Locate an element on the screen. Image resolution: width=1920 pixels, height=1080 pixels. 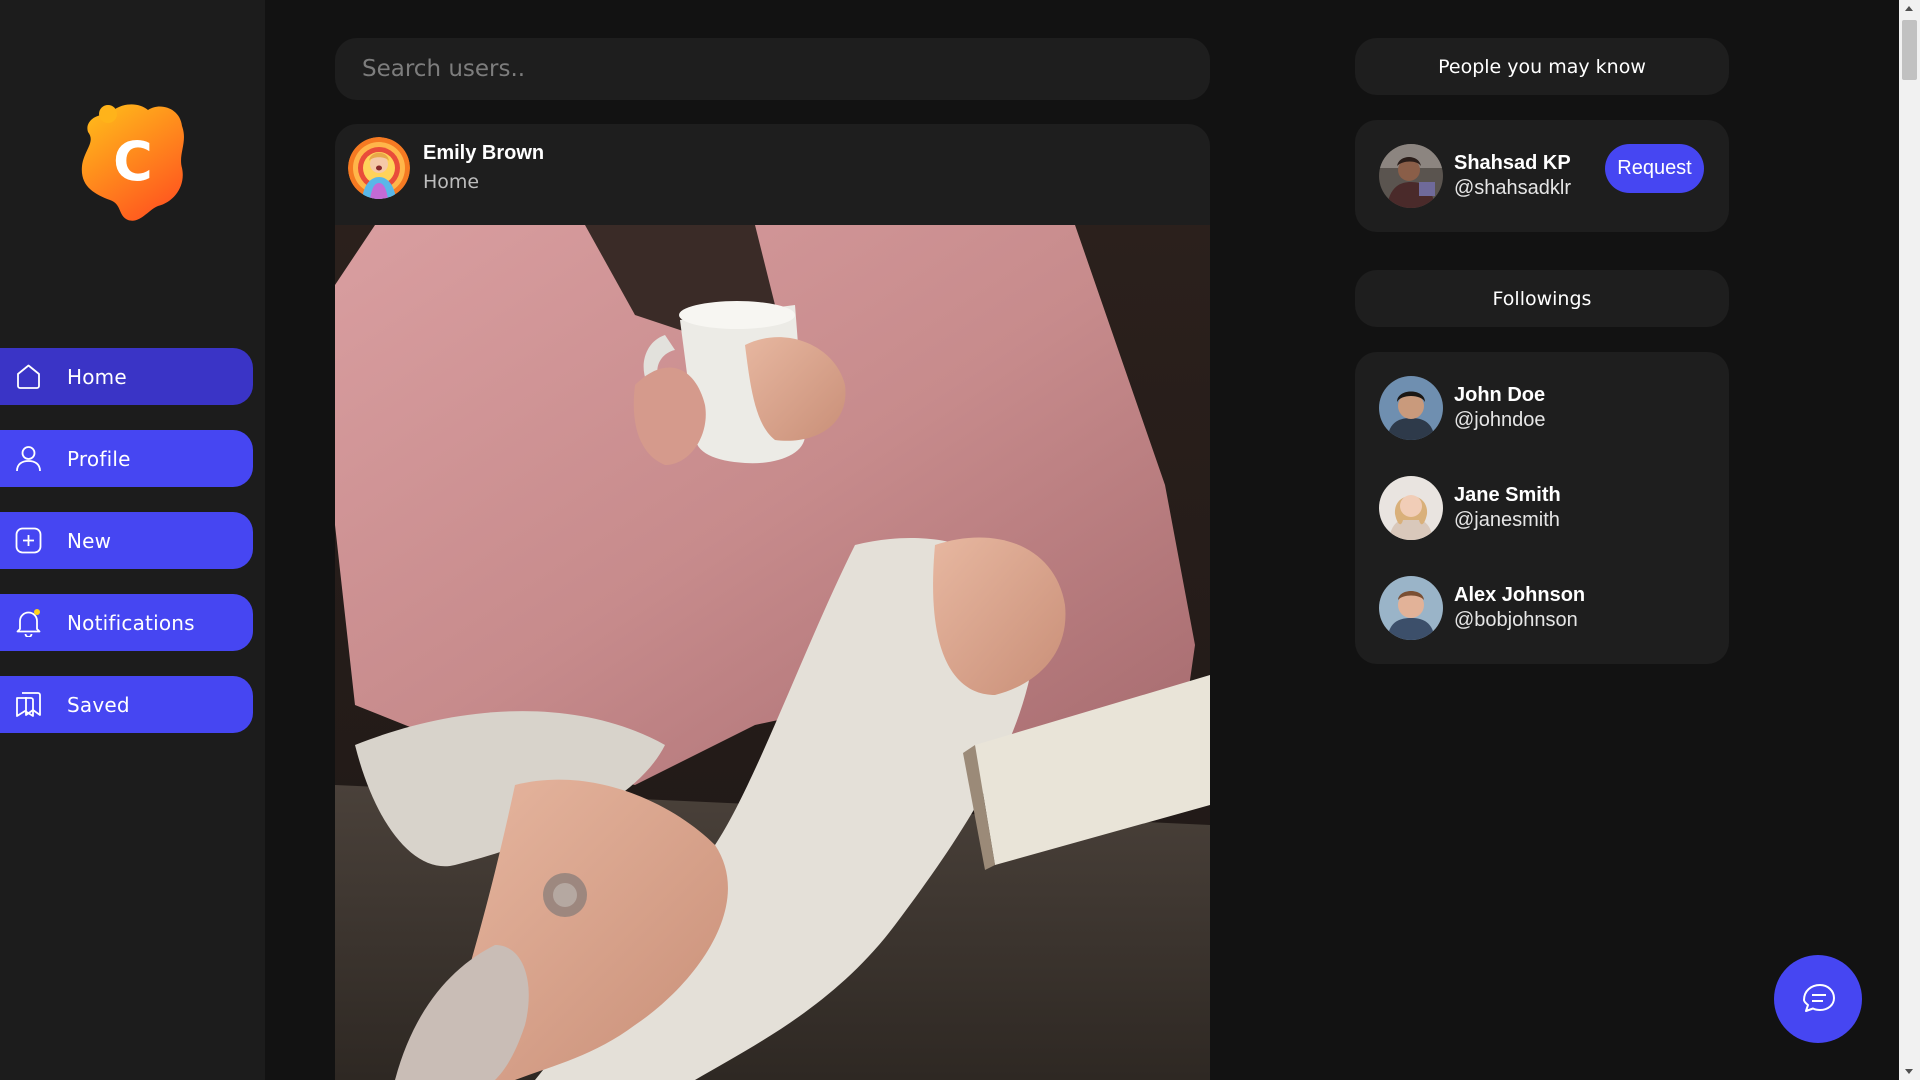
user-name: Shahsad KP is located at coordinates (1512, 163).